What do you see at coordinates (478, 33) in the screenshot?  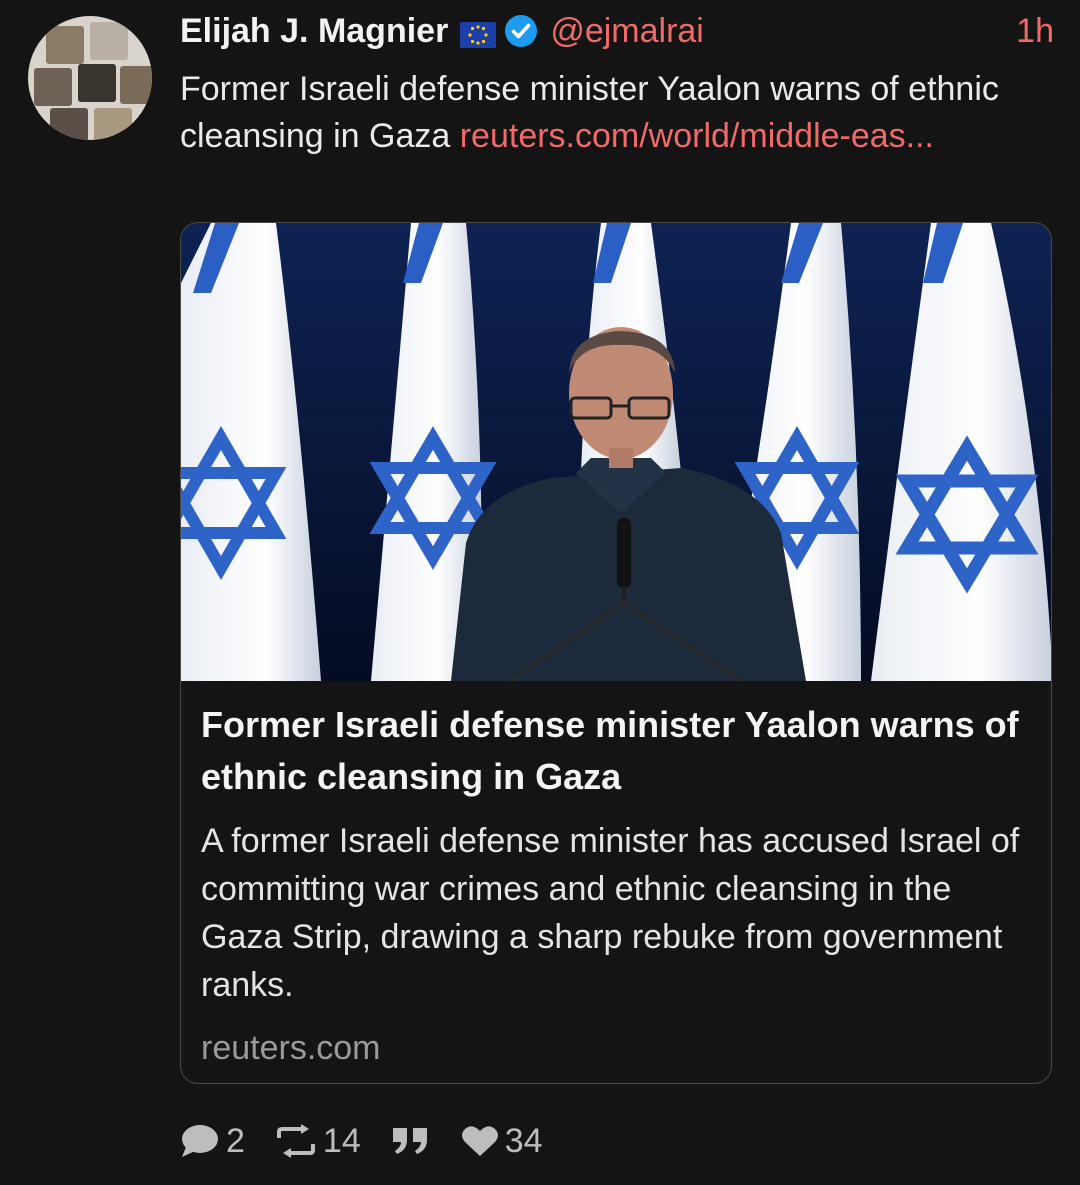 I see `eu-flag-icon` at bounding box center [478, 33].